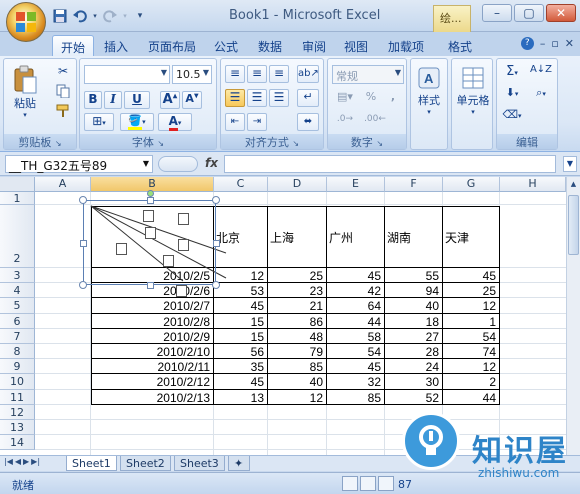 The height and width of the screenshot is (494, 580). Describe the element at coordinates (470, 322) in the screenshot. I see `value-cell: 1` at that location.